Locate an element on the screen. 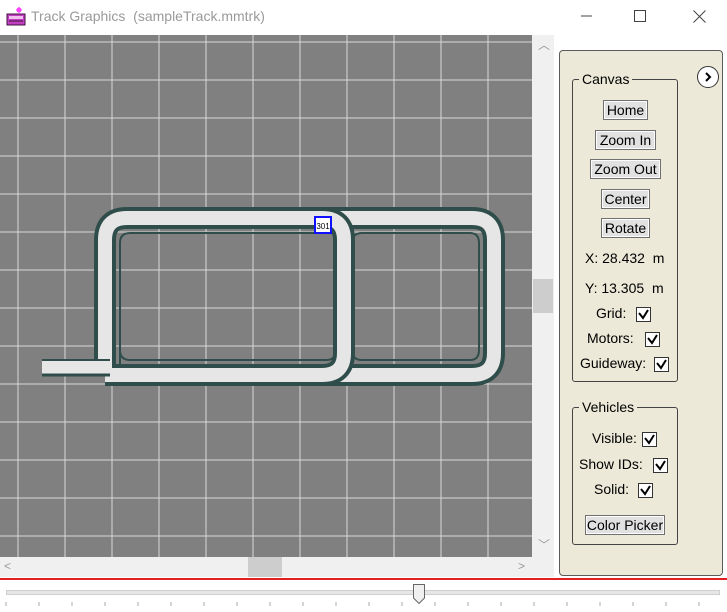  maximize-icon is located at coordinates (640, 16).